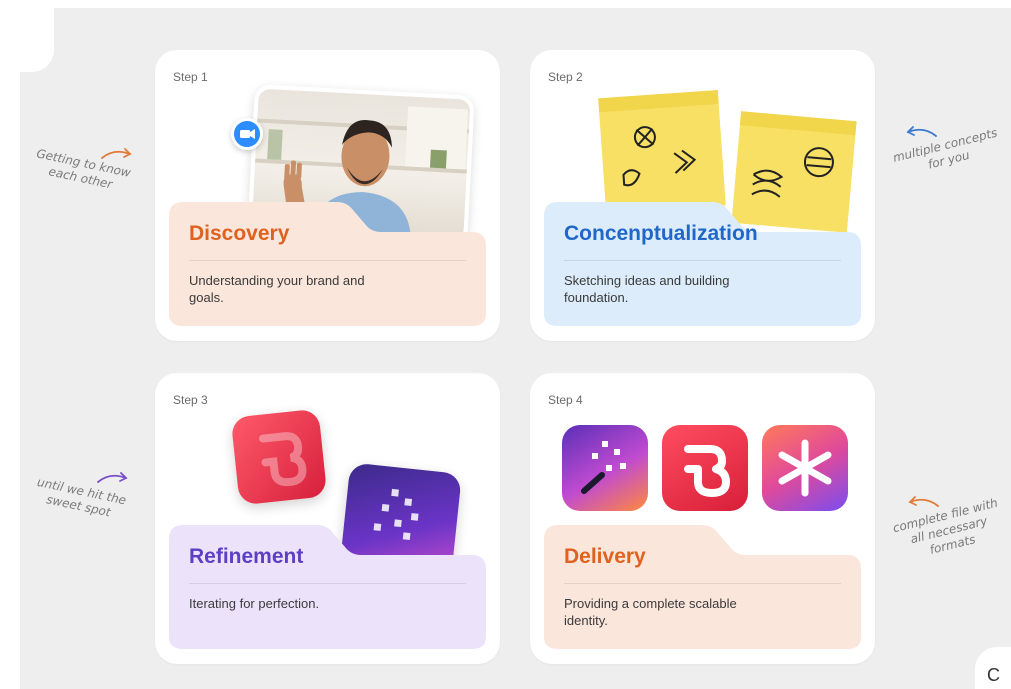  I want to click on sticky-note-sketch, so click(662, 152).